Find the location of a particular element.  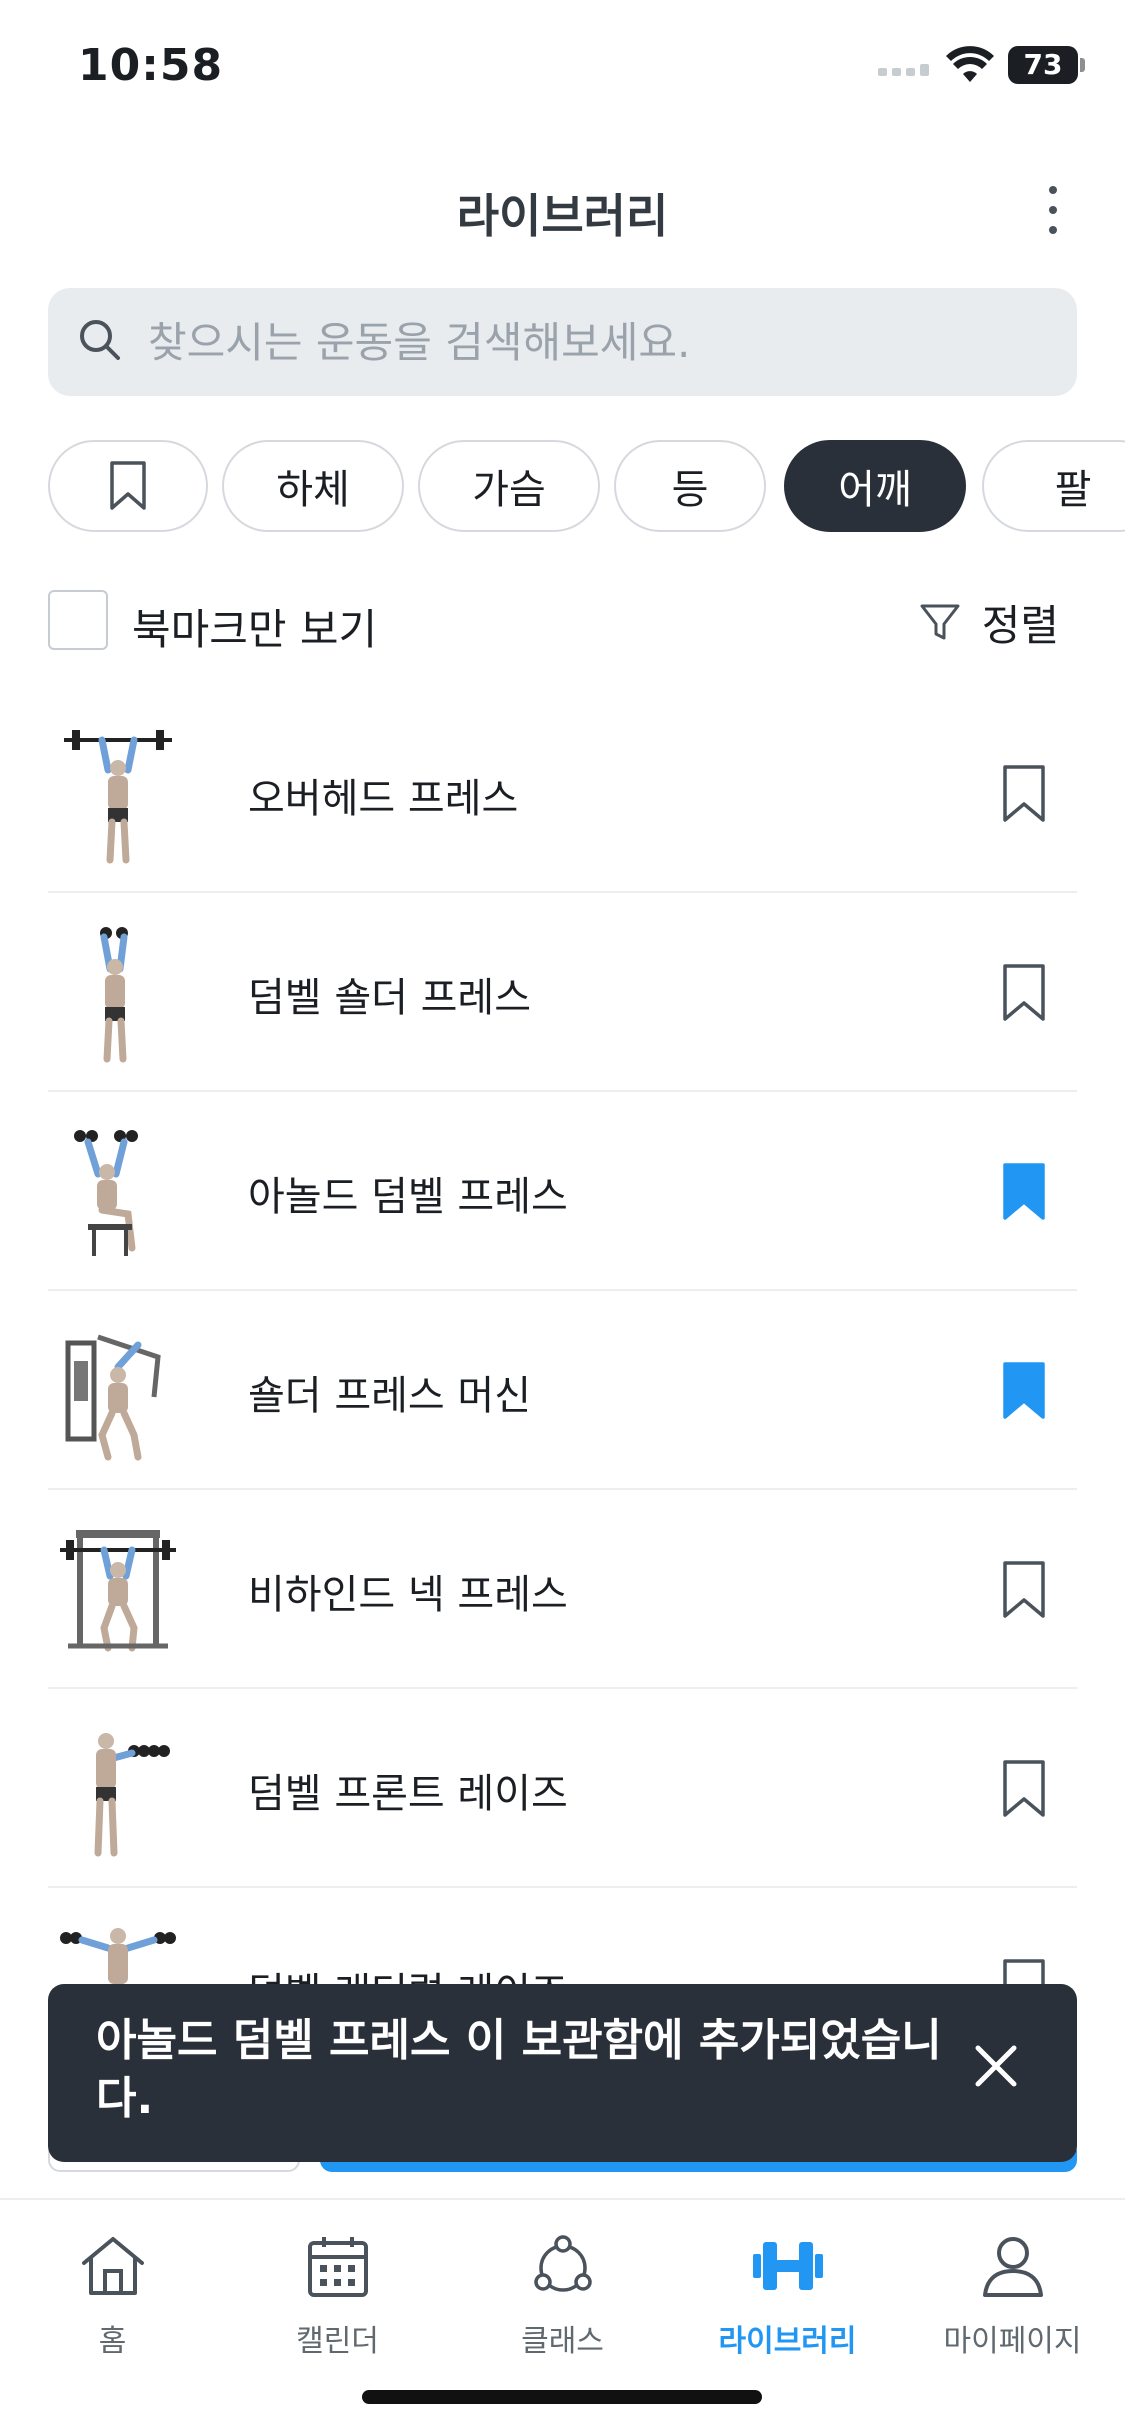

status-bar: 10:58 73 is located at coordinates (562, 65).